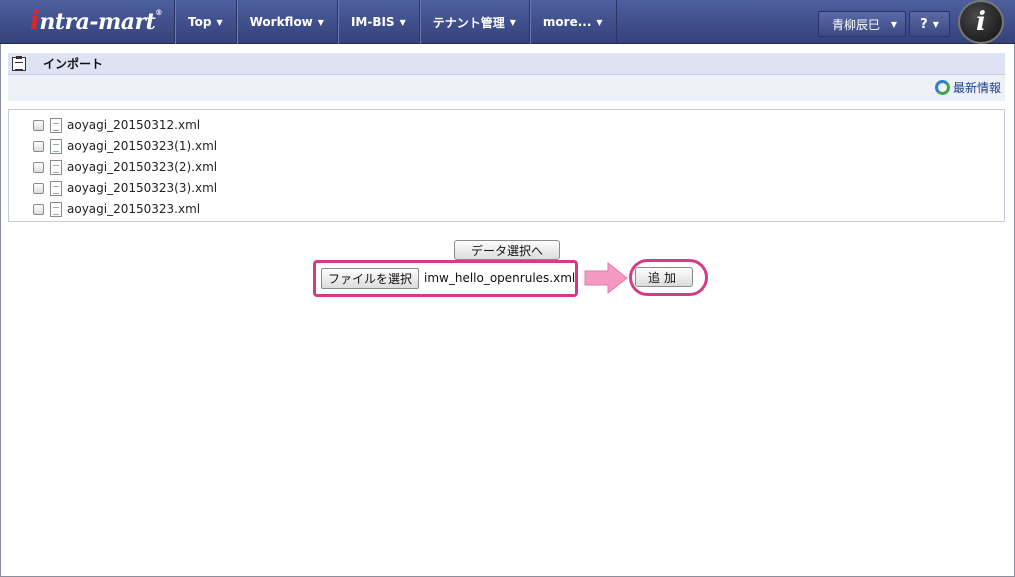  I want to click on list-item: aoyagi_20150312.xml, so click(116, 125).